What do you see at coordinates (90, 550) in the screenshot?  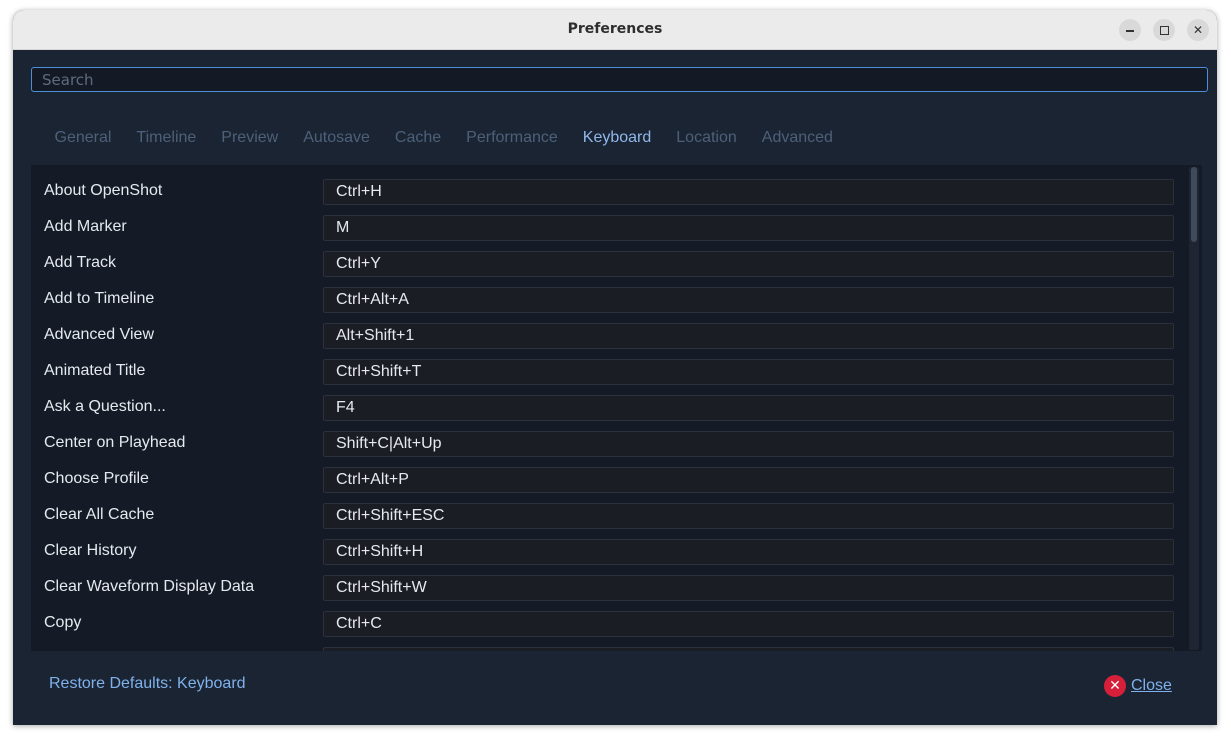 I see `shortcut-action-label: Clear History` at bounding box center [90, 550].